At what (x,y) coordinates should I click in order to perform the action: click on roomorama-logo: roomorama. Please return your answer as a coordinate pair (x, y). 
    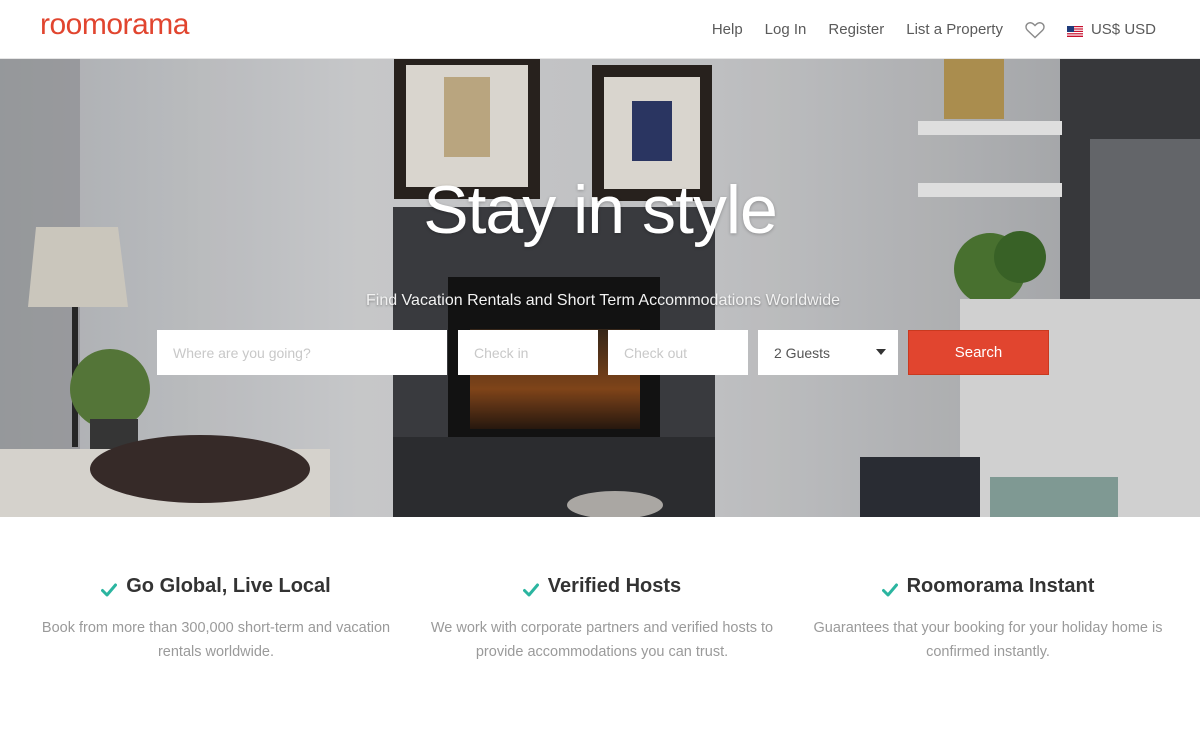
    Looking at the image, I should click on (114, 25).